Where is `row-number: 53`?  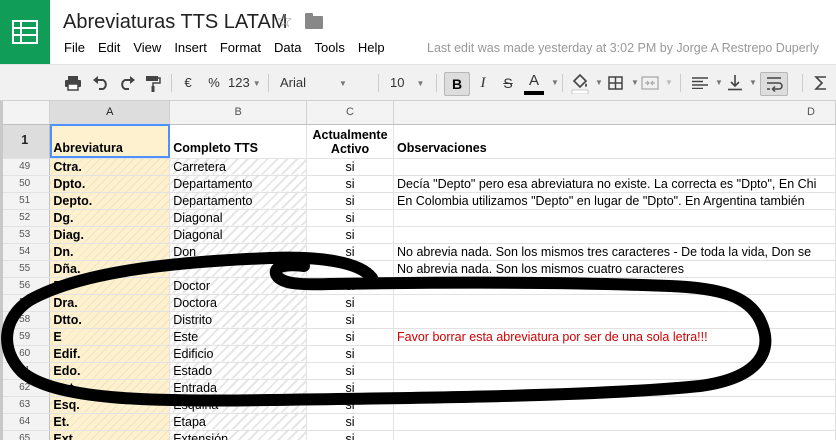 row-number: 53 is located at coordinates (25, 235).